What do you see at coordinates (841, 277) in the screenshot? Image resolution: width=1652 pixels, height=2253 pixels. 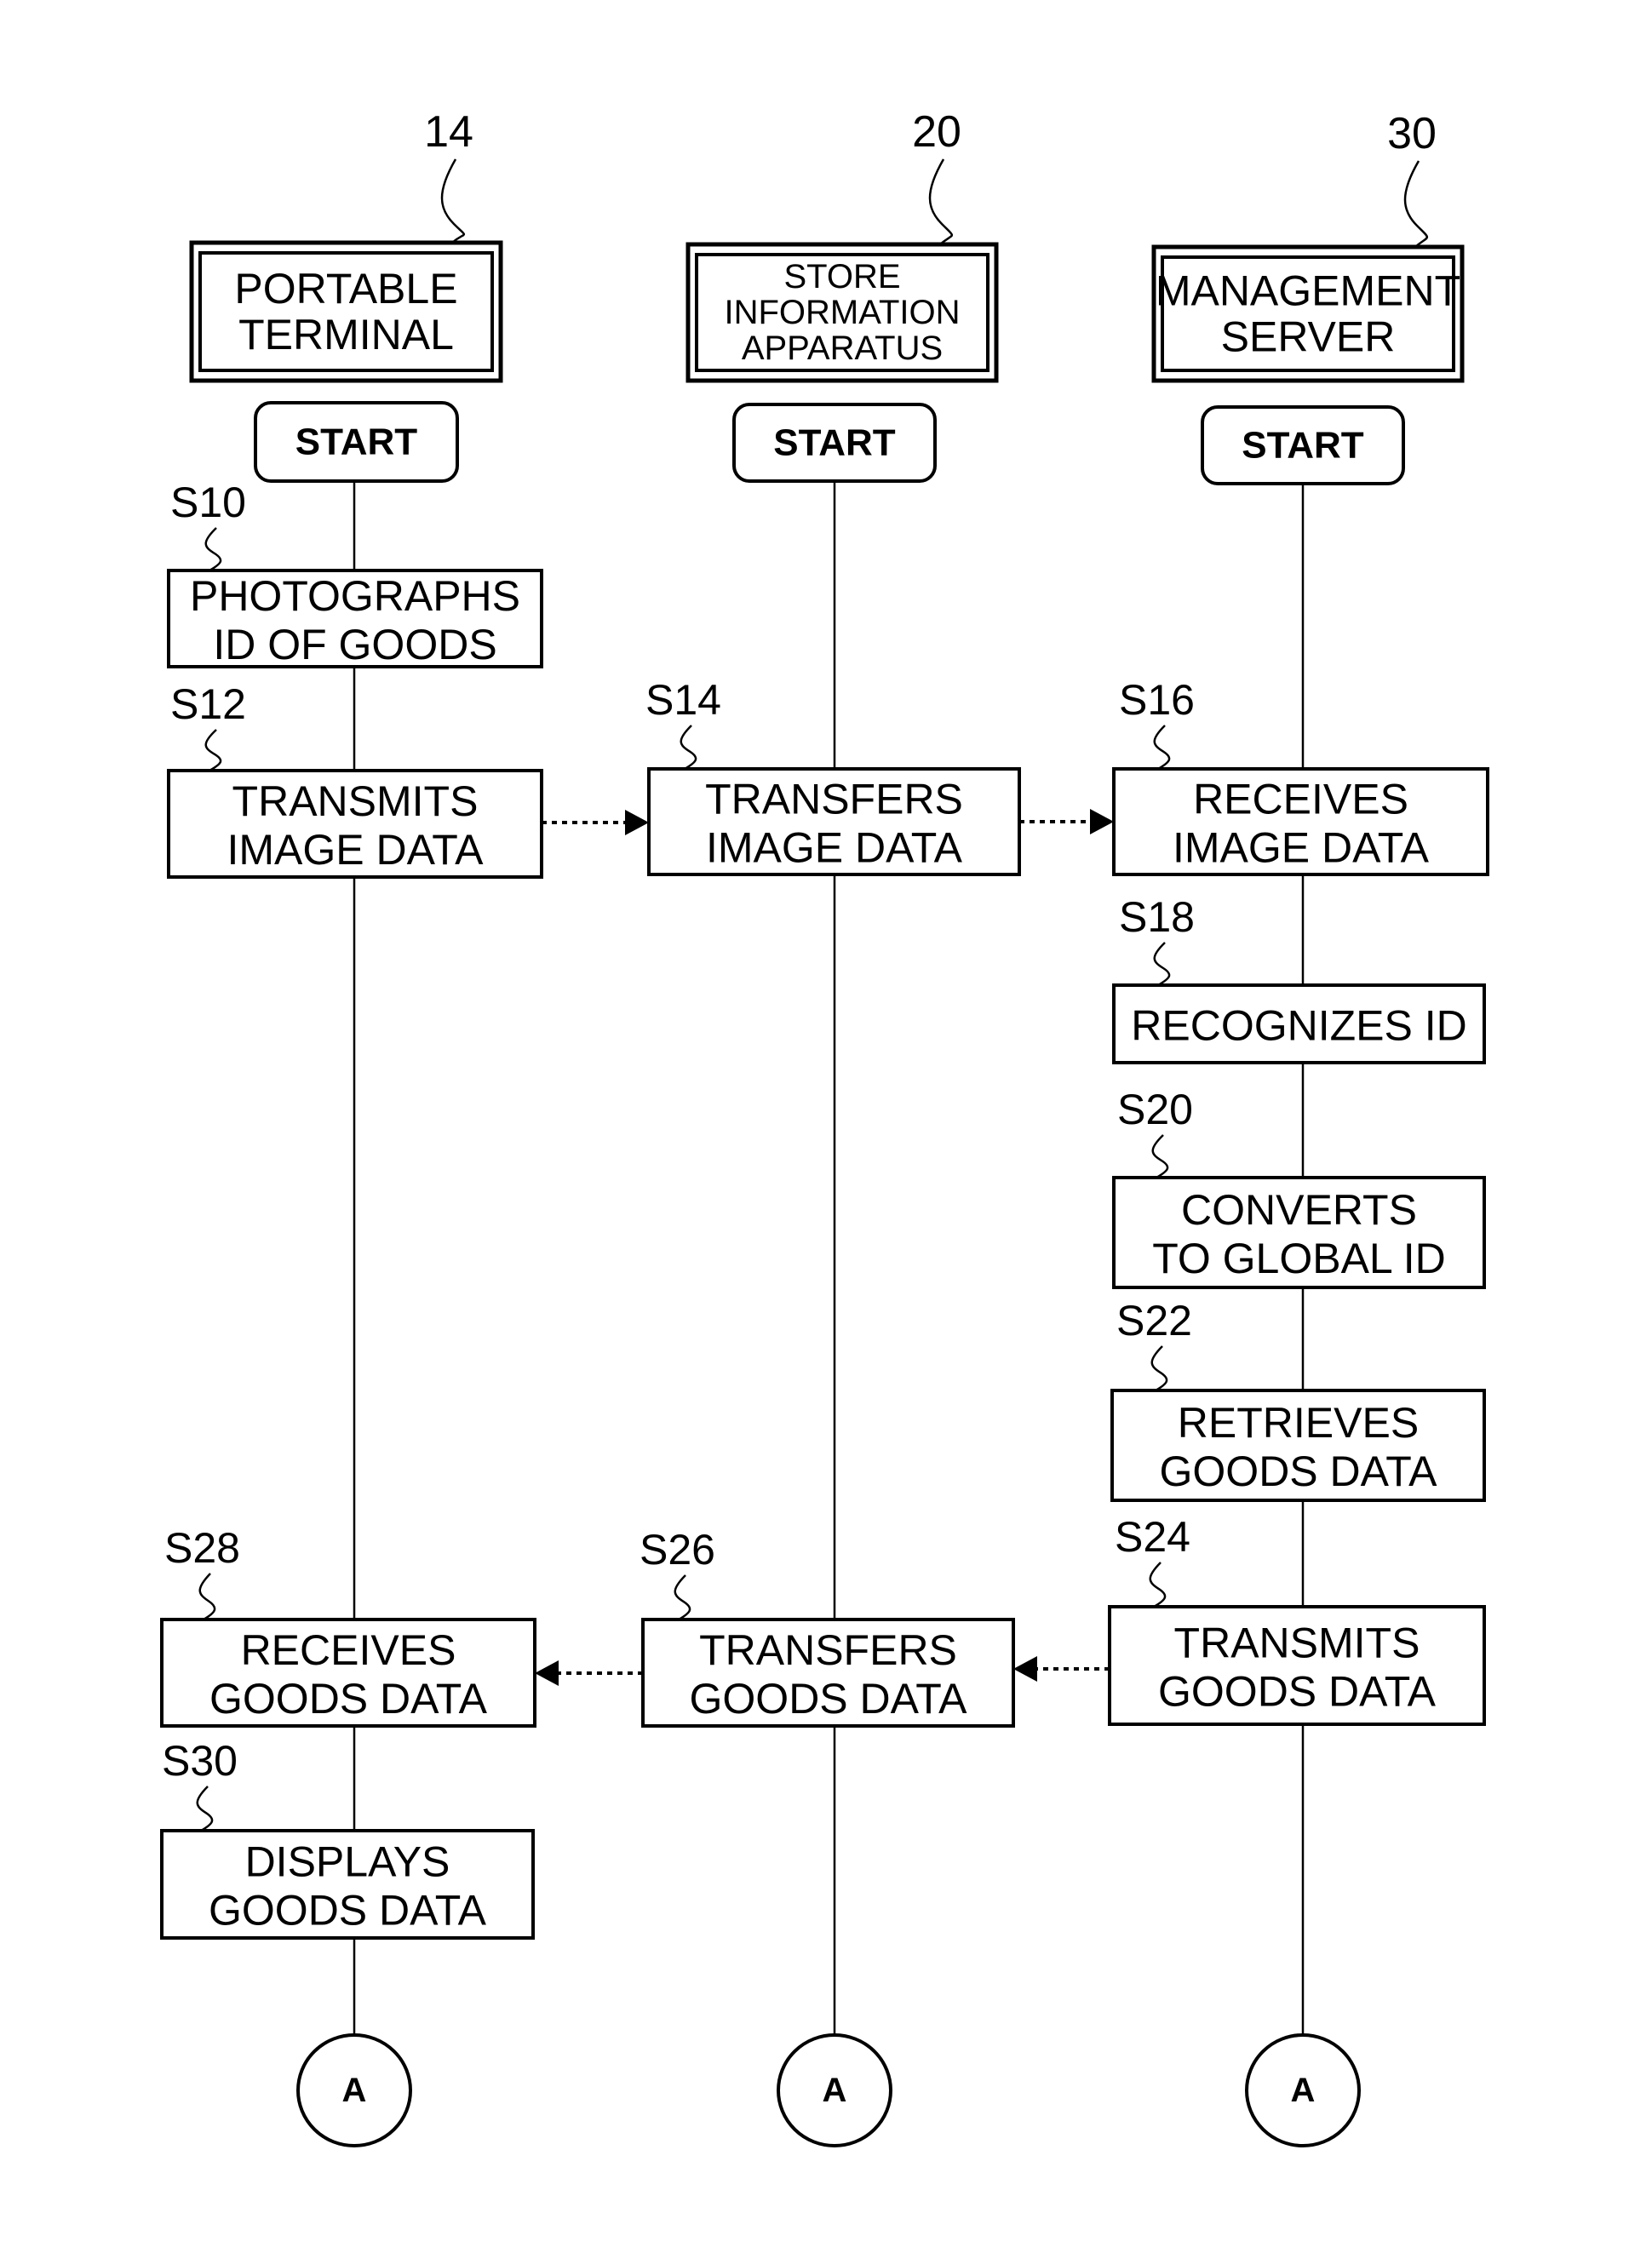 I see `participant-label: STORE` at bounding box center [841, 277].